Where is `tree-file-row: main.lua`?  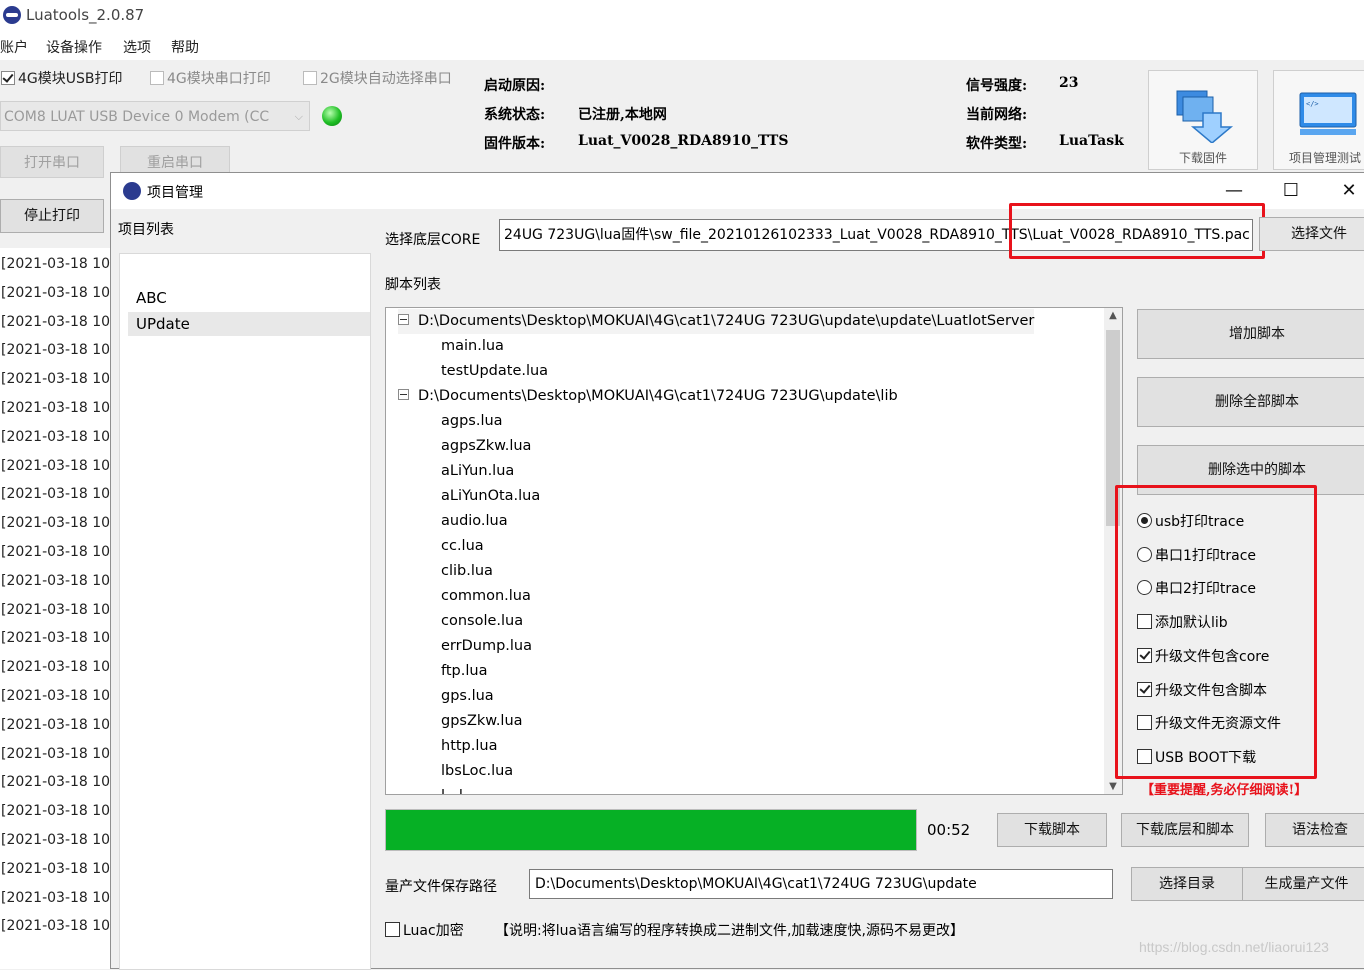 tree-file-row: main.lua is located at coordinates (472, 346).